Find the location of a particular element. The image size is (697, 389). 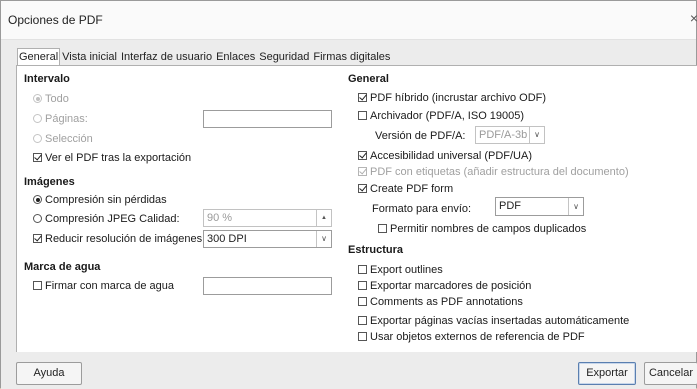

range-selection-radio: Selección is located at coordinates (63, 139).